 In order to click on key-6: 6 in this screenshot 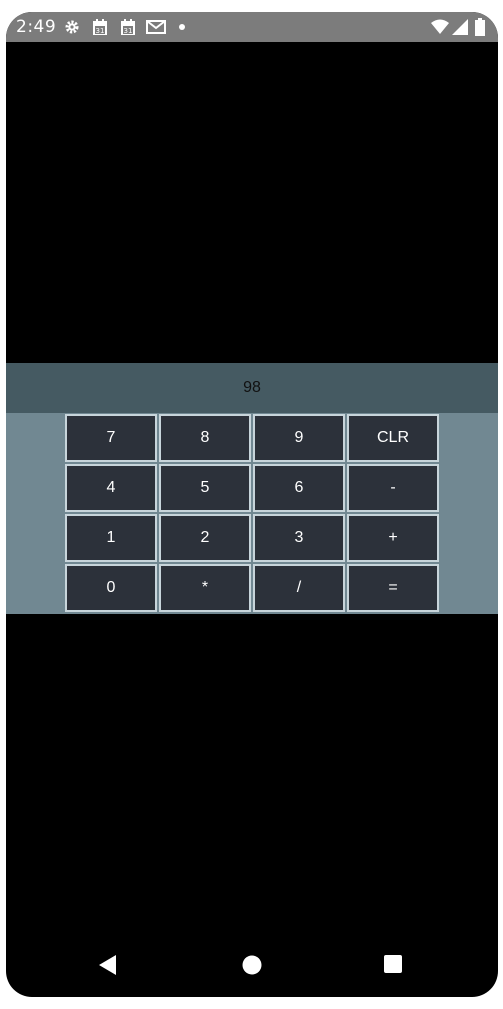, I will do `click(299, 488)`.